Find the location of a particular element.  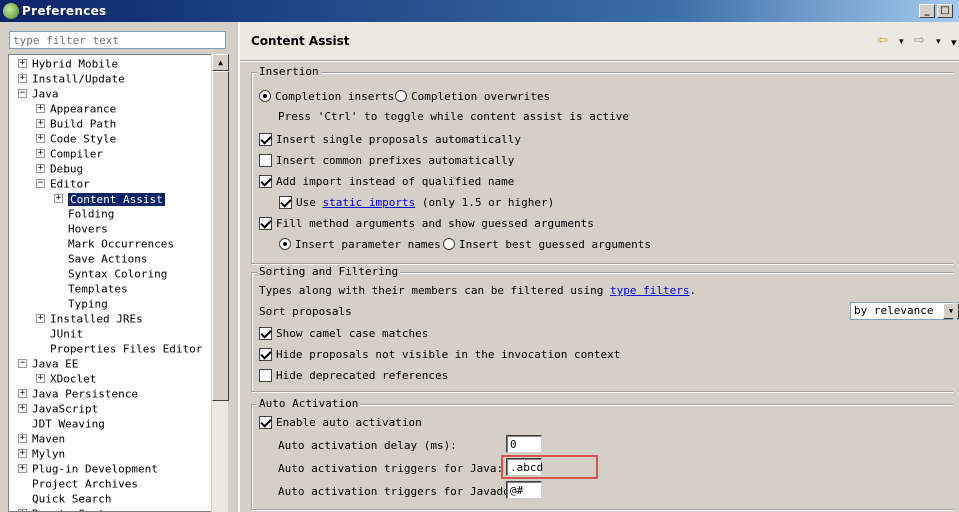

tree-item-label: JUnit is located at coordinates (67, 334).